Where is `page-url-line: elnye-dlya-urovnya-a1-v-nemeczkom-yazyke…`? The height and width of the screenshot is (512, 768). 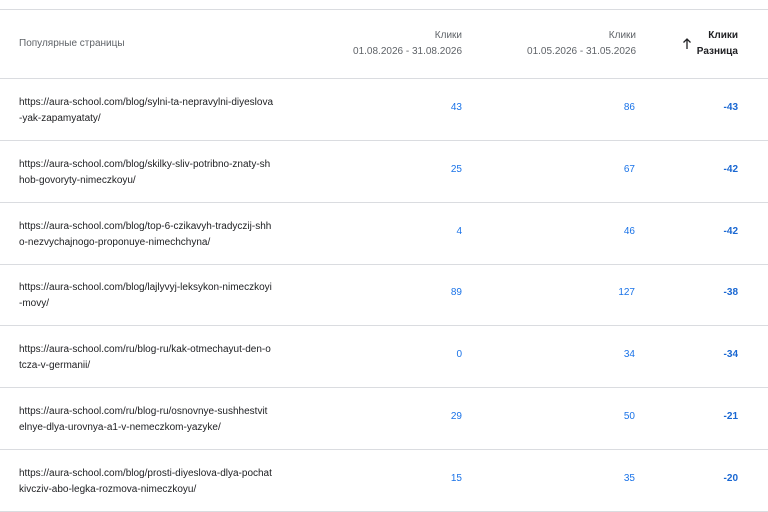
page-url-line: elnye-dlya-urovnya-a1-v-nemeczkom-yazyke… is located at coordinates (120, 427).